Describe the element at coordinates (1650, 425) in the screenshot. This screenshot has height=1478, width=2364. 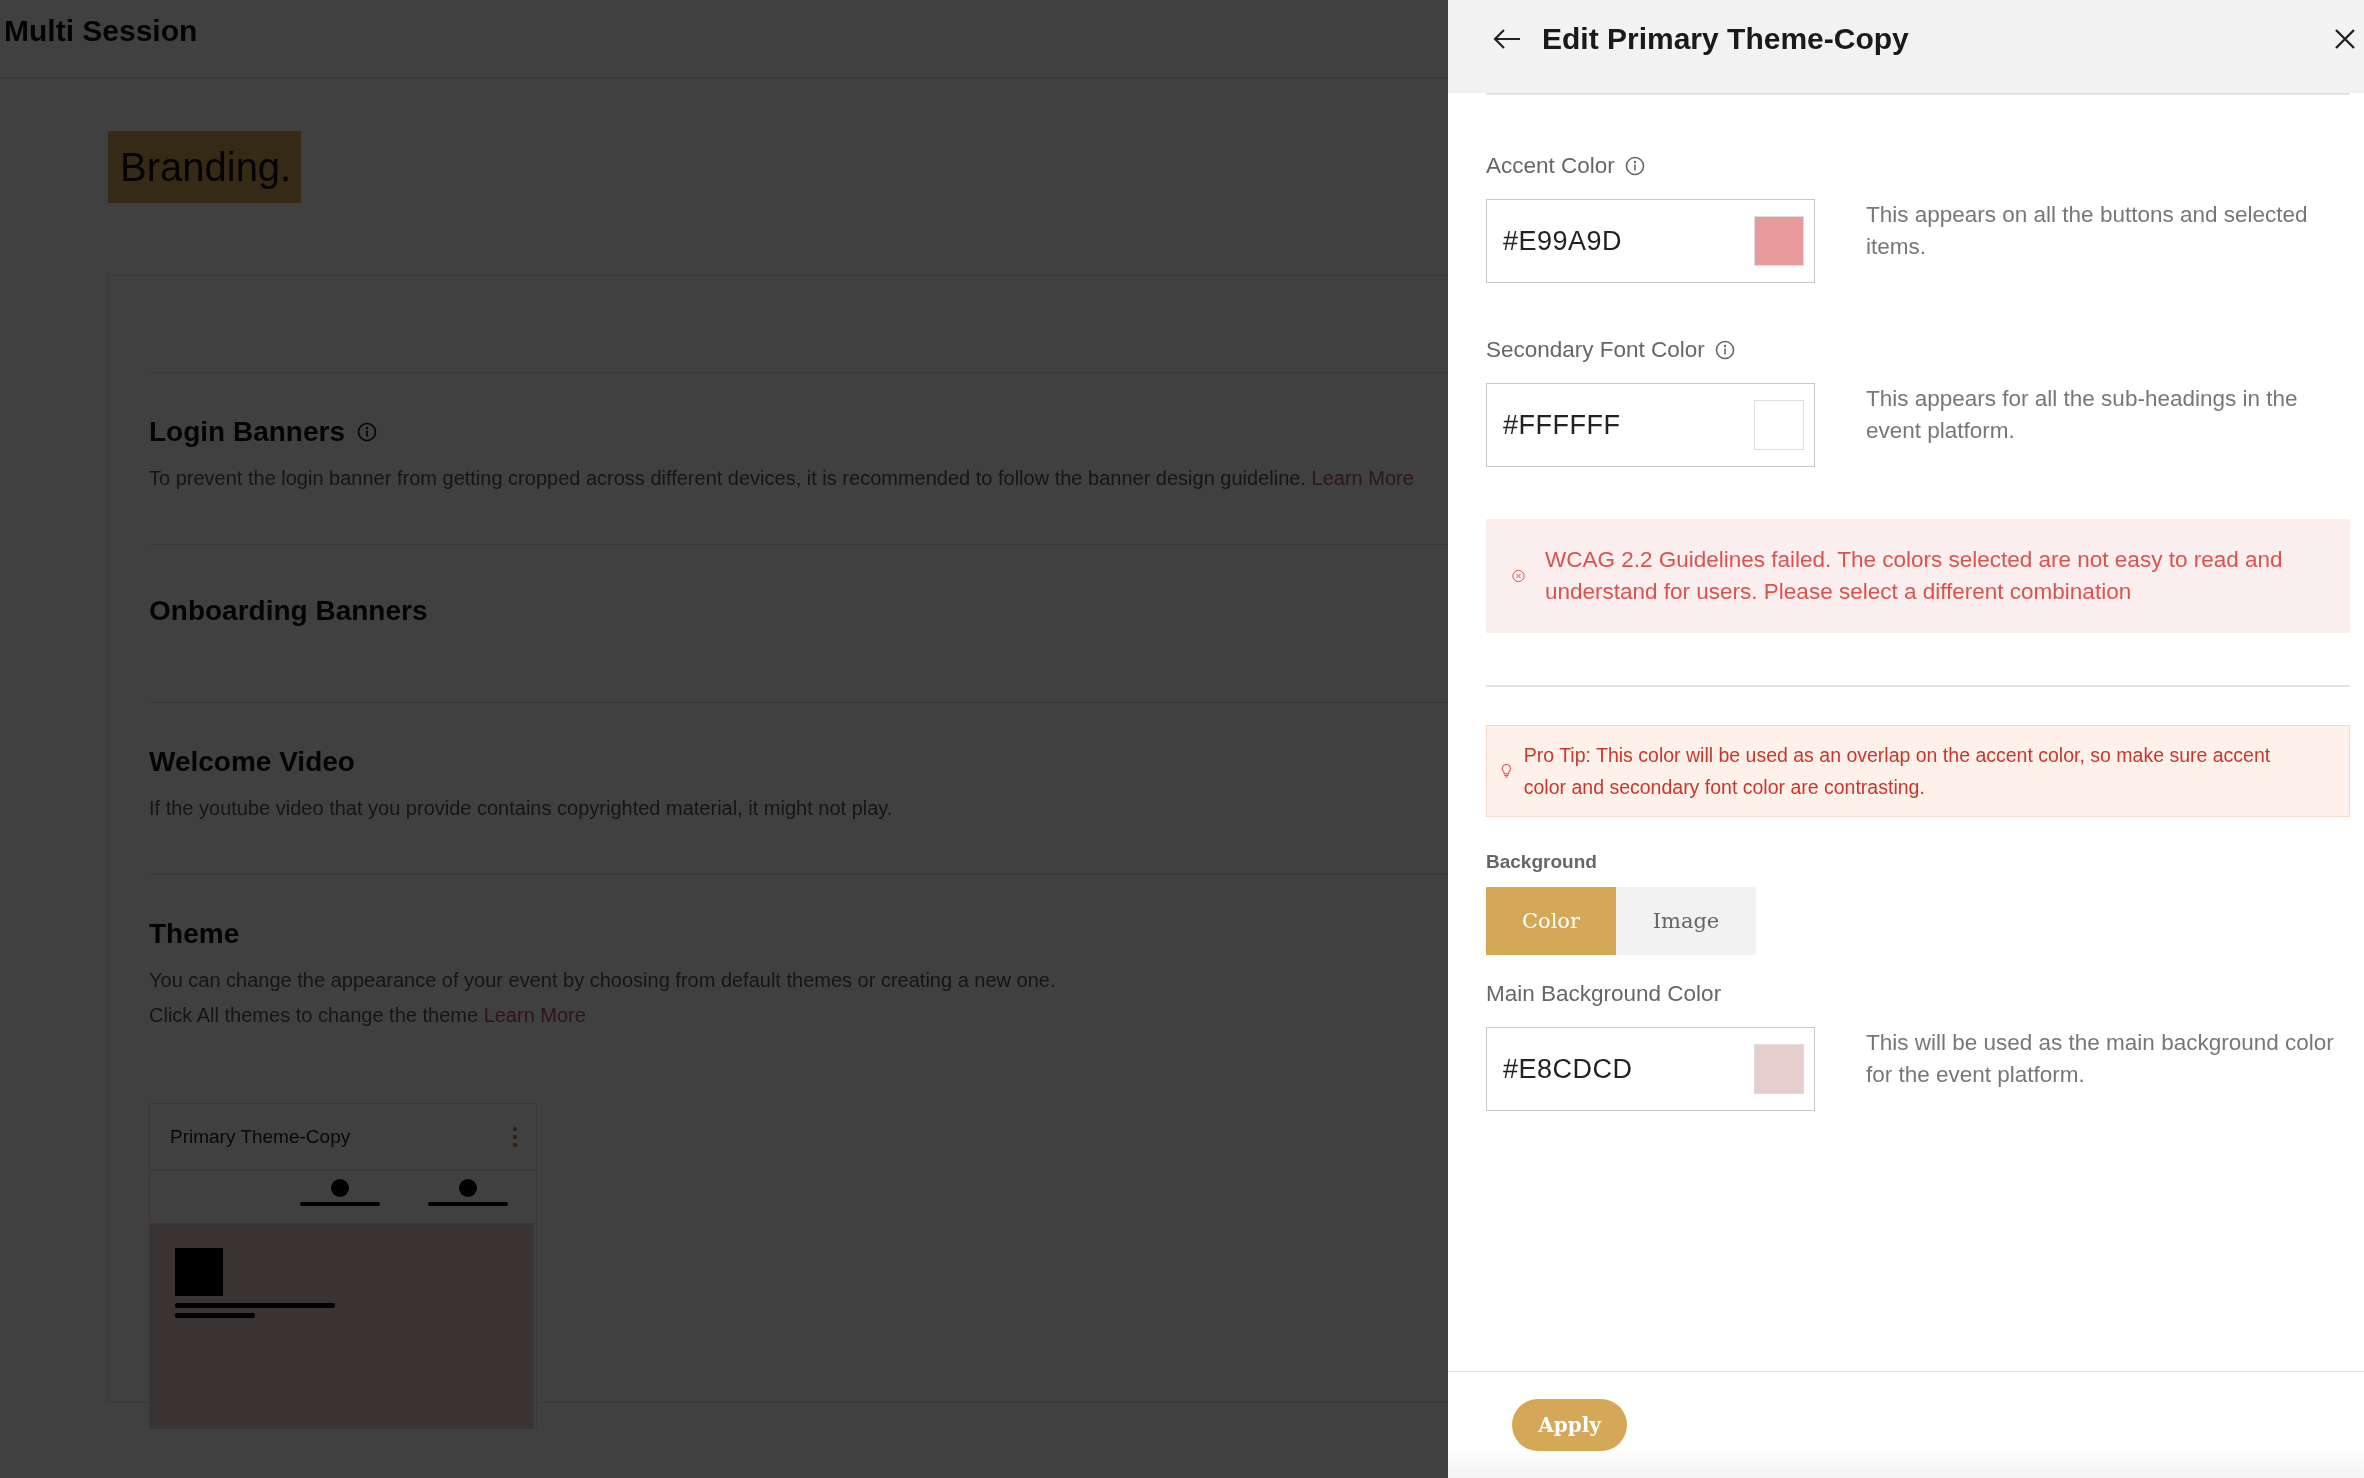
I see `color-input-field: #FFFFFF` at that location.